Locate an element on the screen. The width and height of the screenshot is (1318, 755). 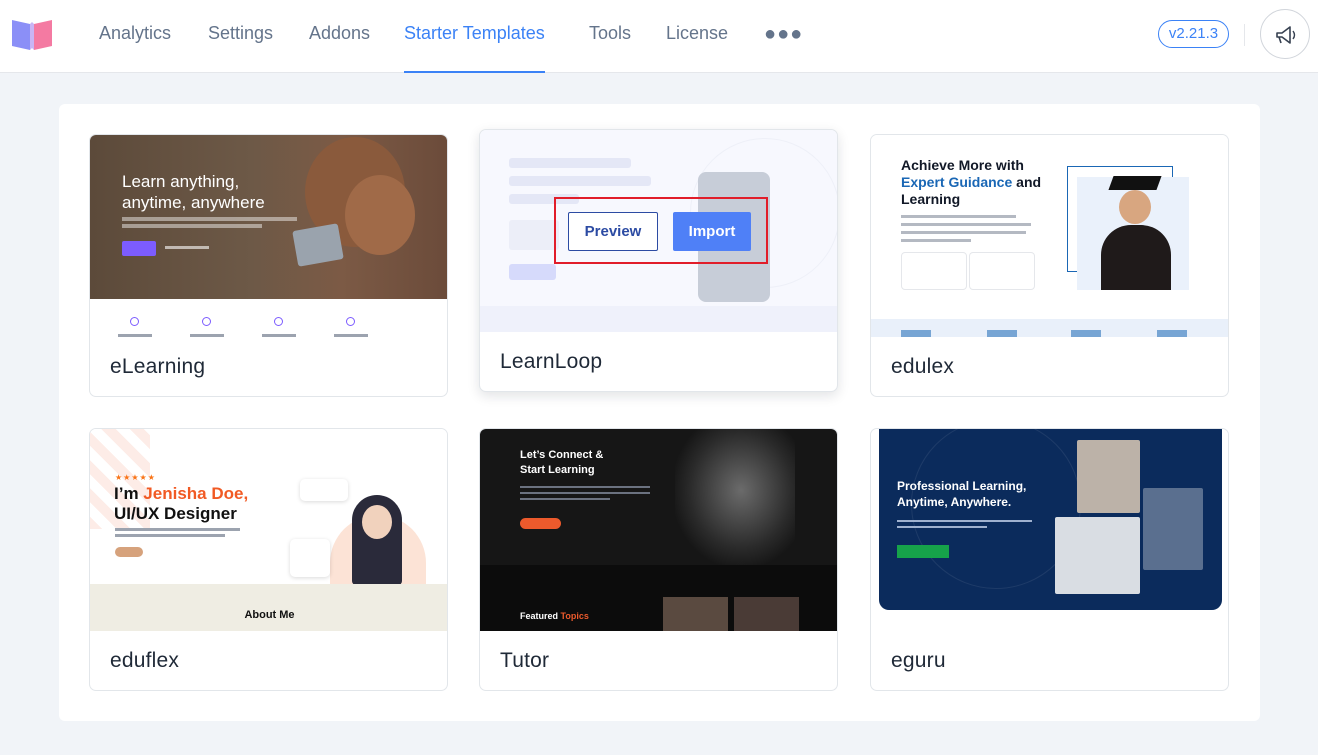
template-title: edulex is located at coordinates (923, 366).